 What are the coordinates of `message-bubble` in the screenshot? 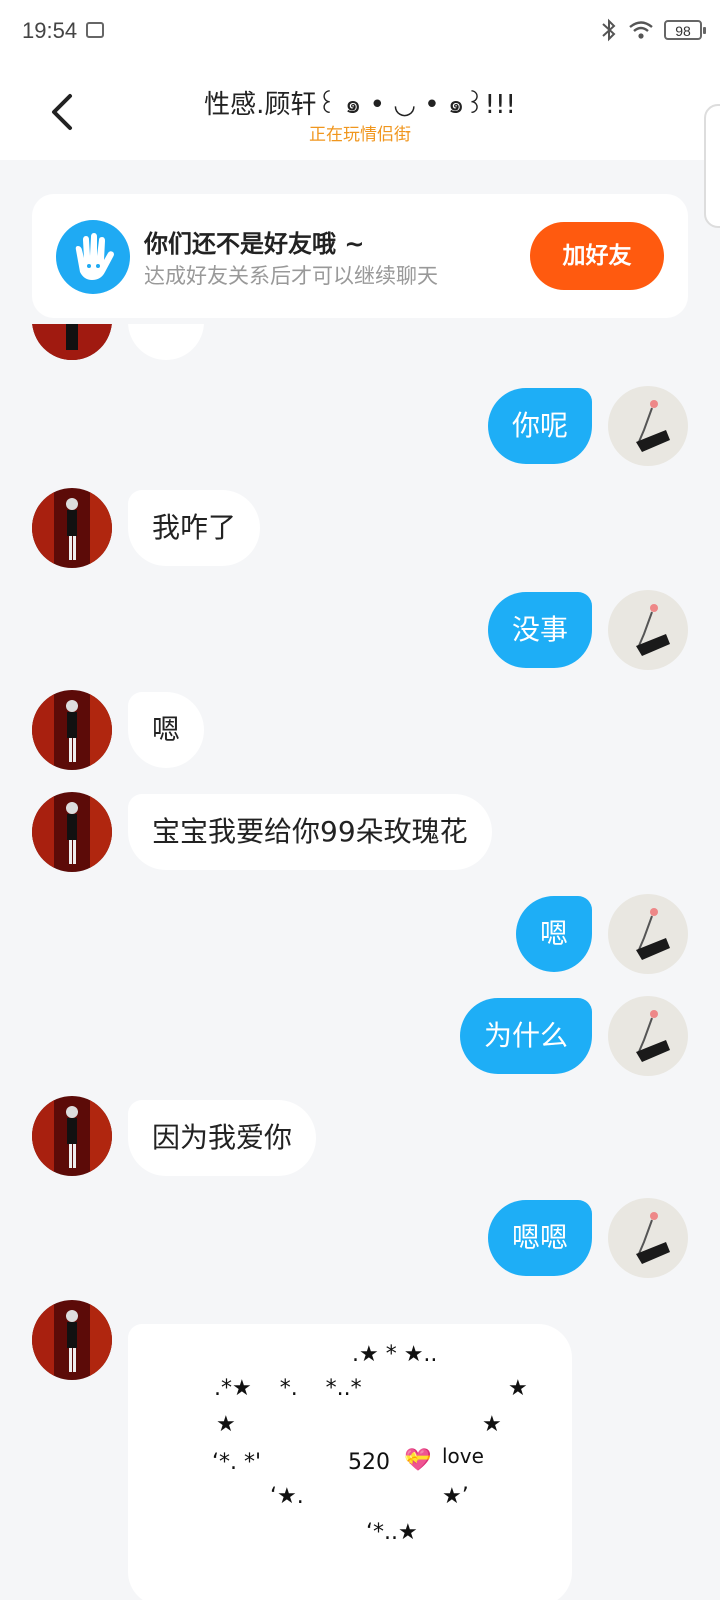 It's located at (166, 342).